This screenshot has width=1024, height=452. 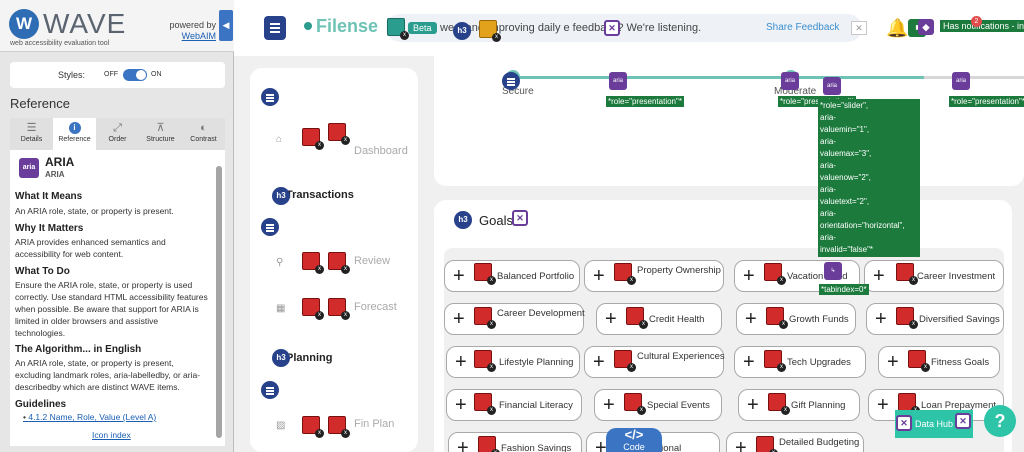 I want to click on code-view-button: </> Code, so click(x=634, y=440).